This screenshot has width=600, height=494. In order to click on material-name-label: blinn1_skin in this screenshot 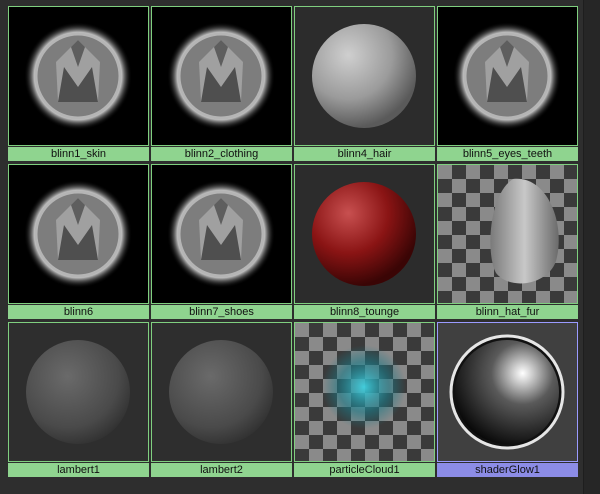, I will do `click(78, 154)`.